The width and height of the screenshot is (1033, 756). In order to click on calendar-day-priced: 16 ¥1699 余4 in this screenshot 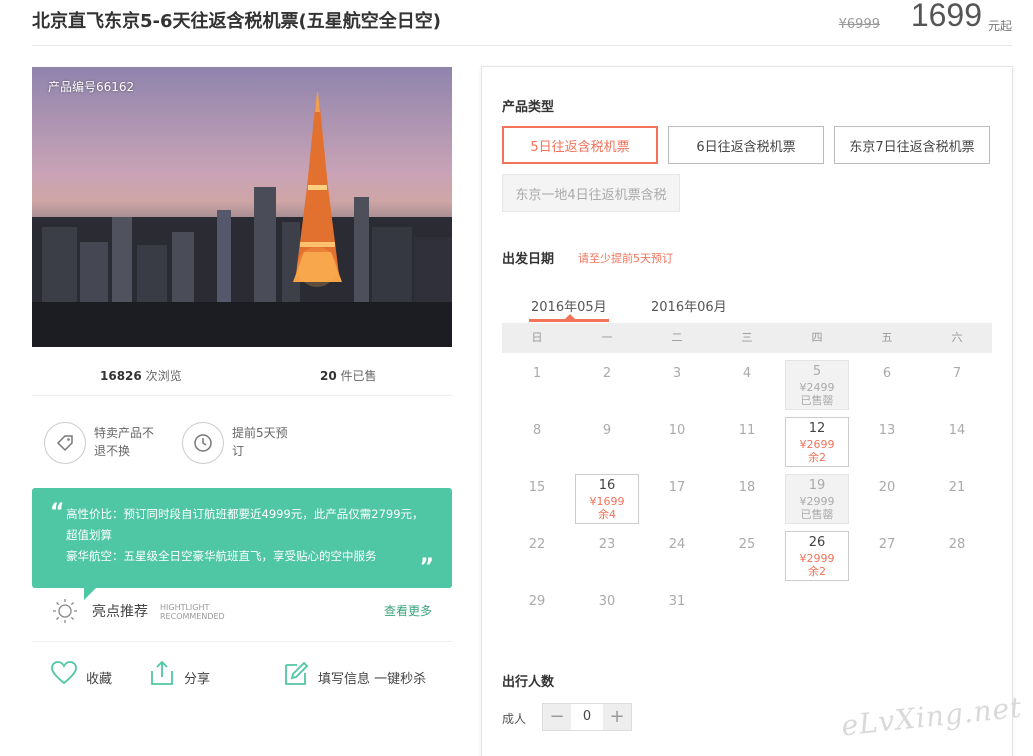, I will do `click(607, 499)`.